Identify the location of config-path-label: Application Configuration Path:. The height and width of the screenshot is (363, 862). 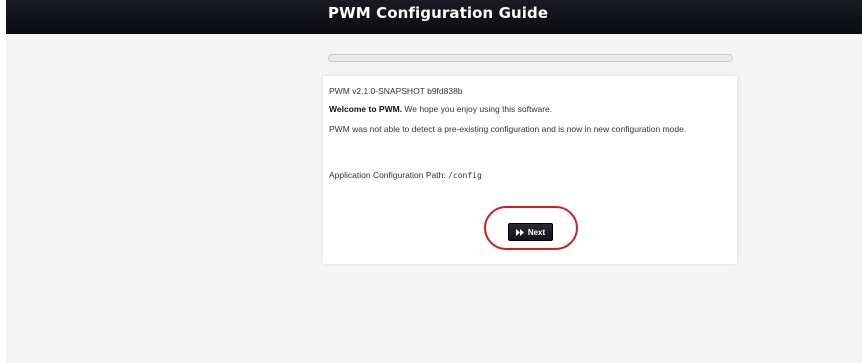
(389, 175).